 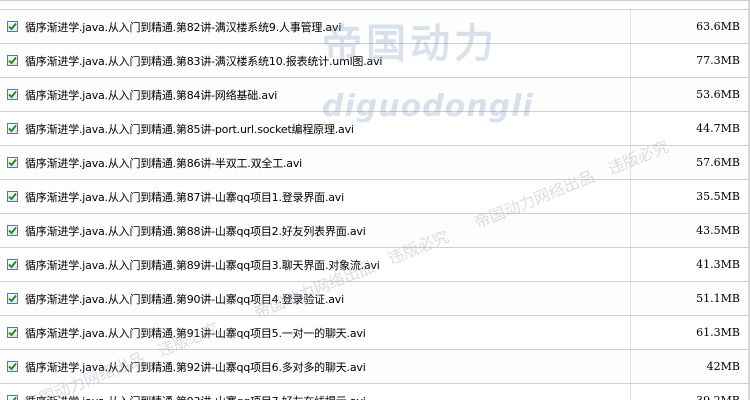 I want to click on file-size: 43.5MB, so click(x=690, y=230).